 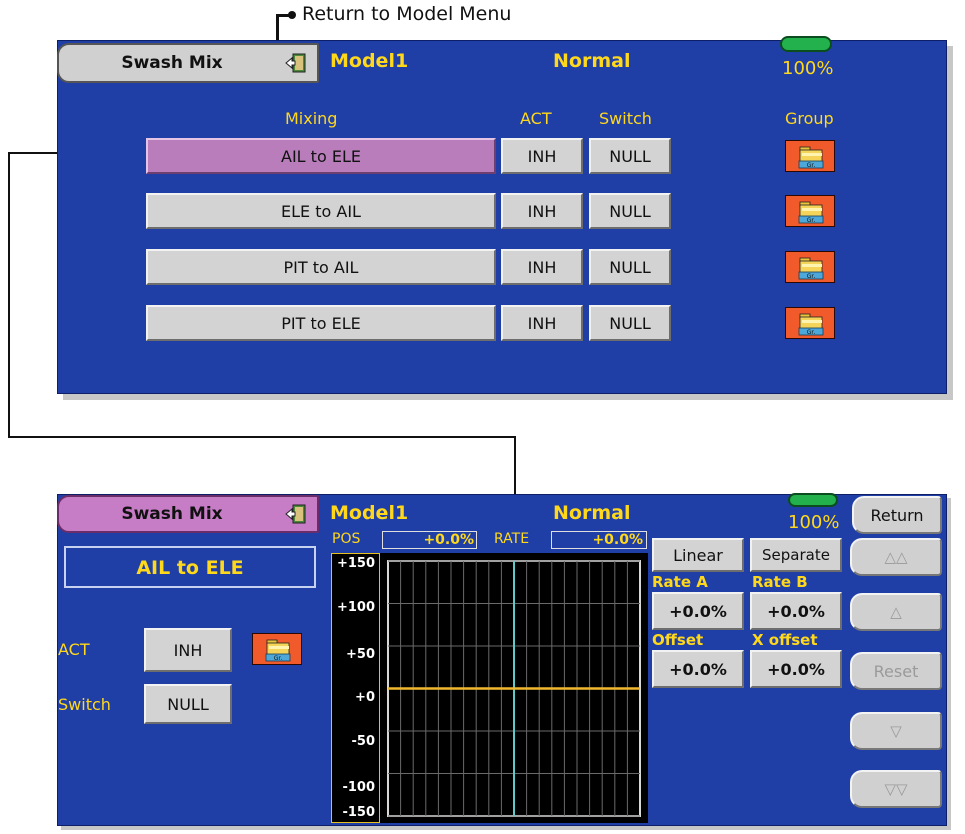 I want to click on reset-button: Reset, so click(x=896, y=671).